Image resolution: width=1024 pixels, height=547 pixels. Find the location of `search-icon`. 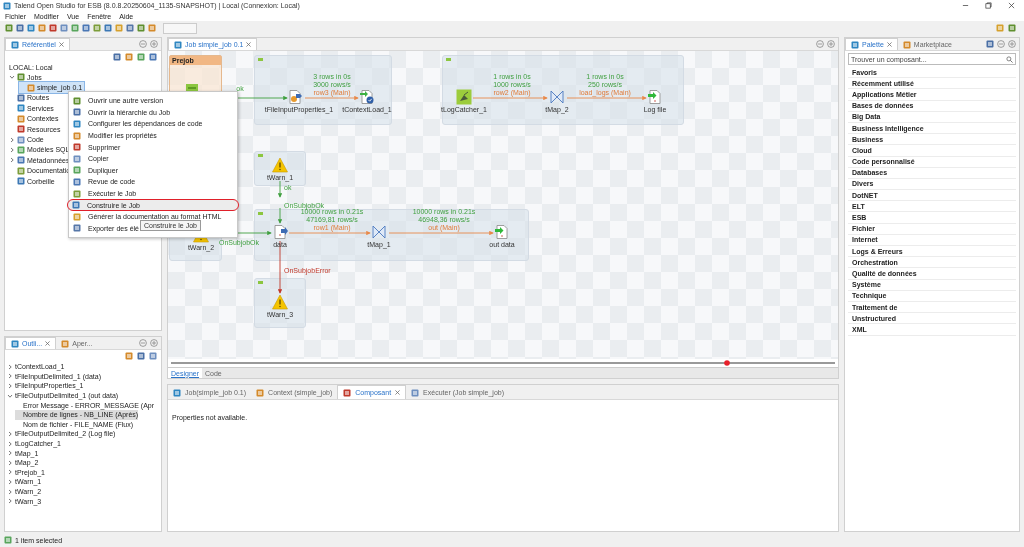

search-icon is located at coordinates (1009, 59).